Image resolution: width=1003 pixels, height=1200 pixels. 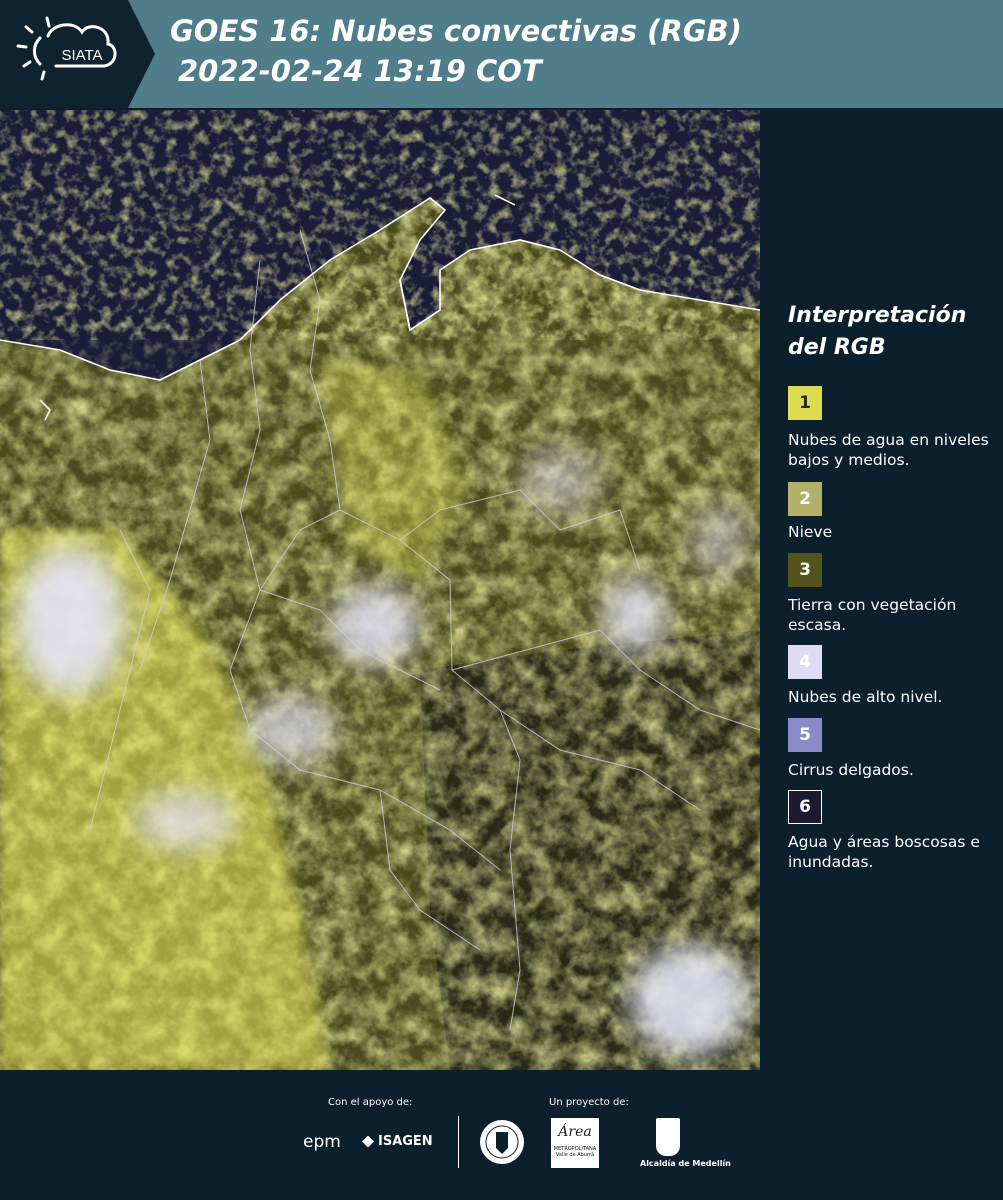 What do you see at coordinates (888, 332) in the screenshot?
I see `legend-title: Interpretación del RGB` at bounding box center [888, 332].